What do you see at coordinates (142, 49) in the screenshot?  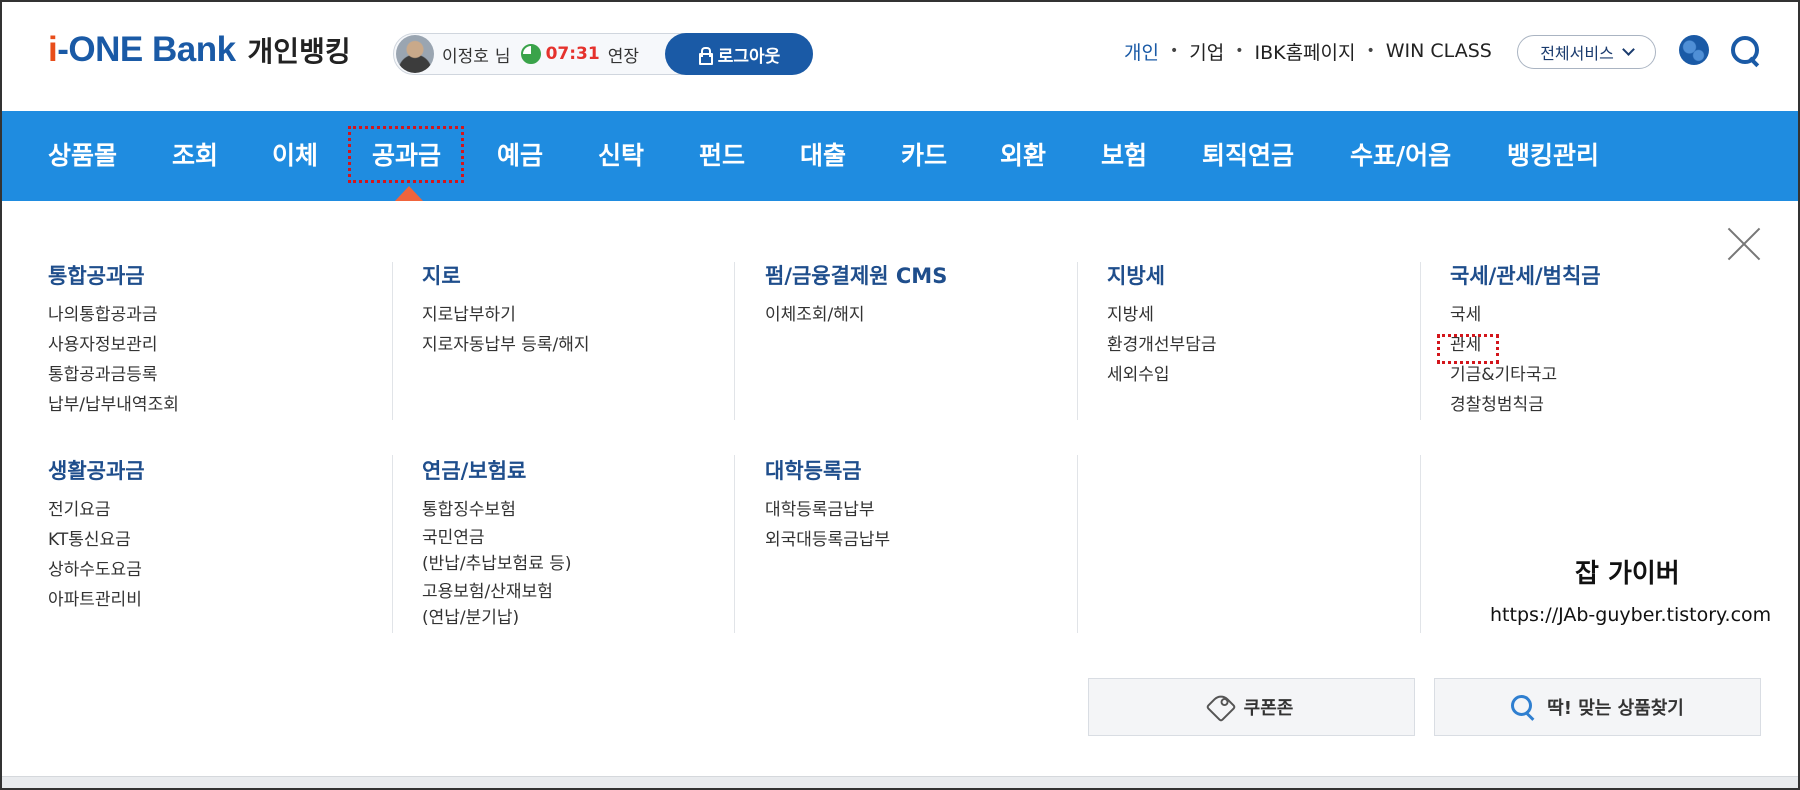 I see `logo-brand: i-ONE Bank` at bounding box center [142, 49].